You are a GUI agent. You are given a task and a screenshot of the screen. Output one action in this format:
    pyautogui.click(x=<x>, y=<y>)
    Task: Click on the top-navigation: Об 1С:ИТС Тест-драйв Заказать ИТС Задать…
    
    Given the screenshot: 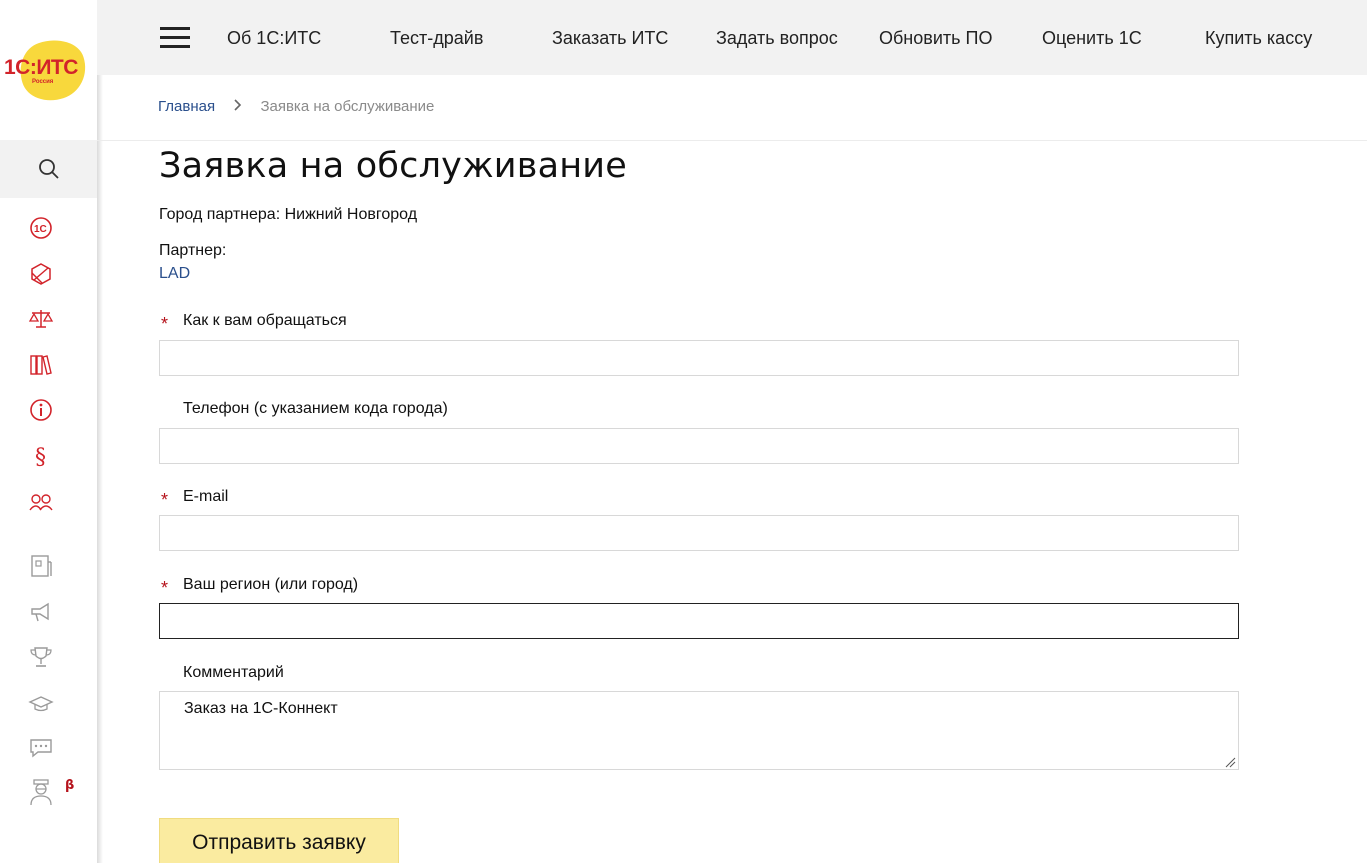 What is the action you would take?
    pyautogui.click(x=732, y=37)
    